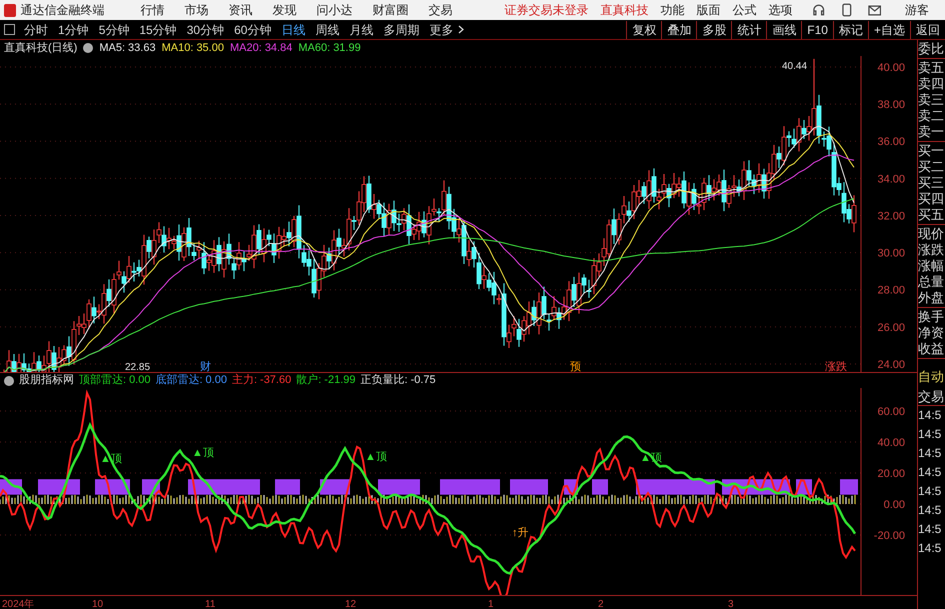 Image resolution: width=945 pixels, height=609 pixels. I want to click on menu-item: 公式, so click(744, 10).